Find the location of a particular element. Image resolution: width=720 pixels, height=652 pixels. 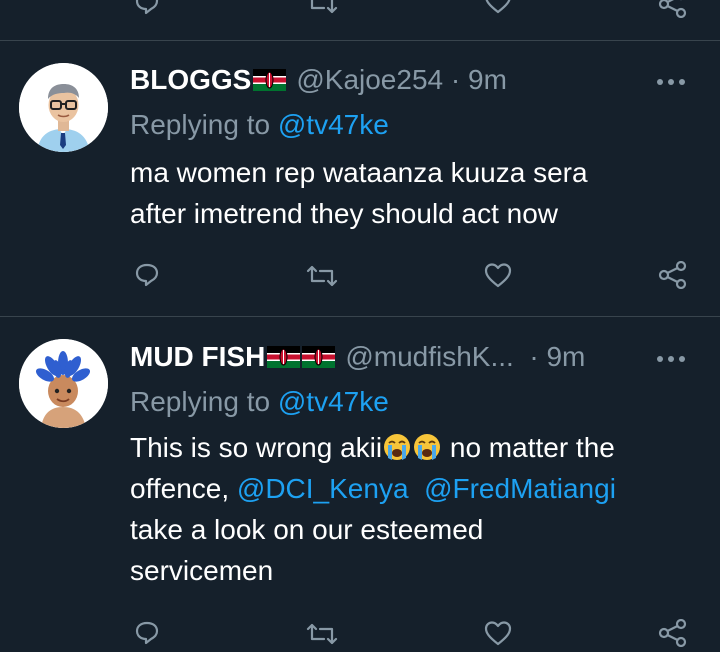

tweet-header: BLOGGS @Kajoe254 · 9m is located at coordinates (318, 80).